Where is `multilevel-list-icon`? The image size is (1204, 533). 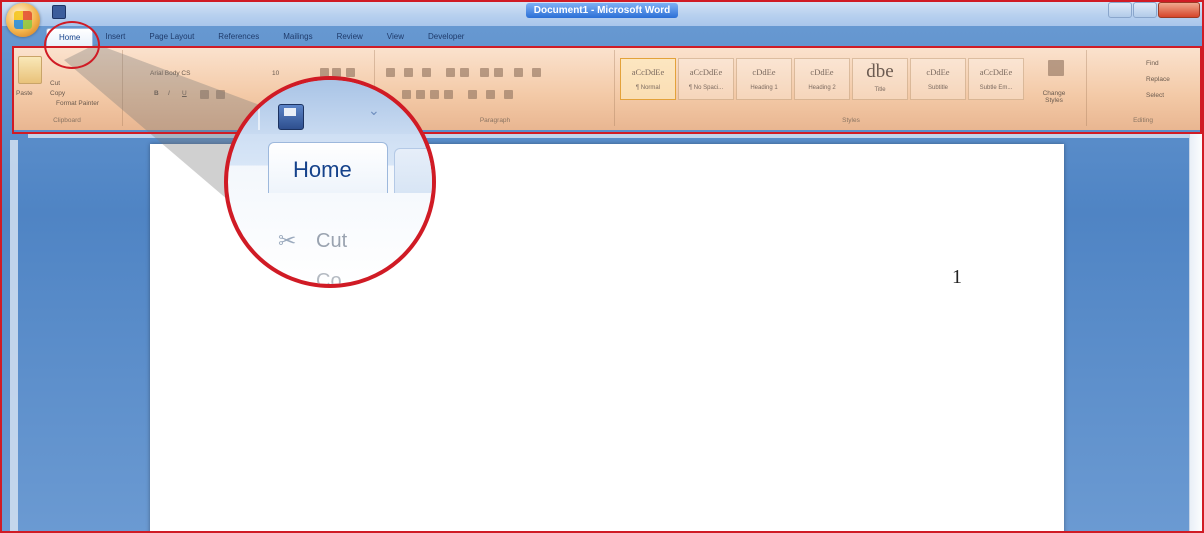
multilevel-list-icon is located at coordinates (426, 72).